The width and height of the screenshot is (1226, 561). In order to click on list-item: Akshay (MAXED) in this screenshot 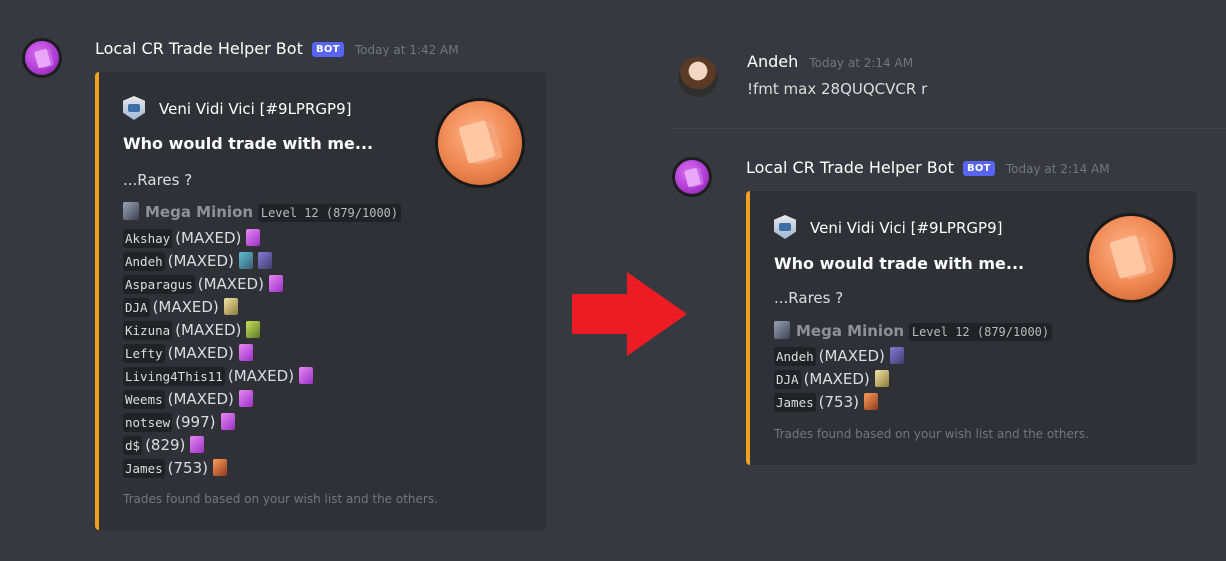, I will do `click(218, 238)`.